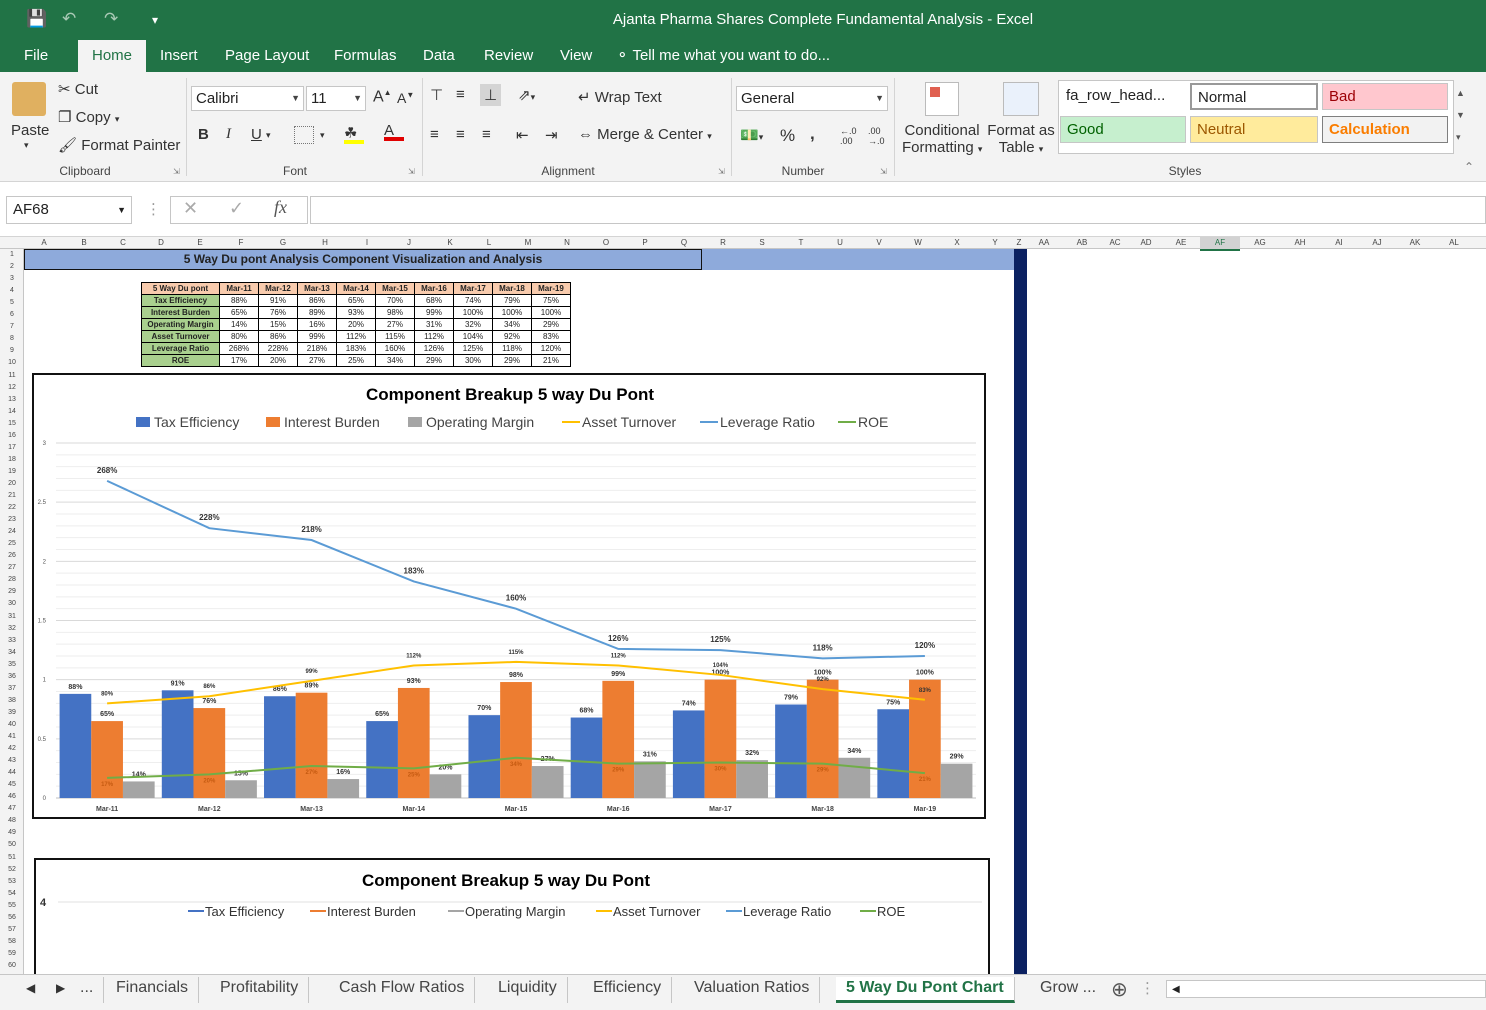 Image resolution: width=1486 pixels, height=1010 pixels. What do you see at coordinates (11, 906) in the screenshot?
I see `row-header: 55` at bounding box center [11, 906].